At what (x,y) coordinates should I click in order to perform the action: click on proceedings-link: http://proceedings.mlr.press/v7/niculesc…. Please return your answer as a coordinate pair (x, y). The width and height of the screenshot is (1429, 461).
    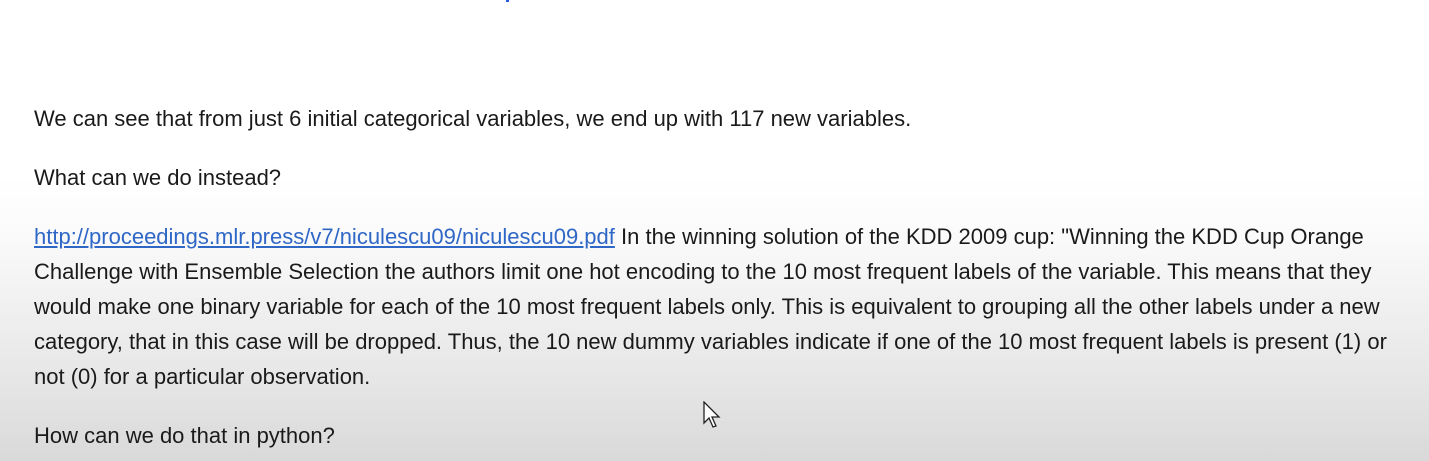
    Looking at the image, I should click on (324, 236).